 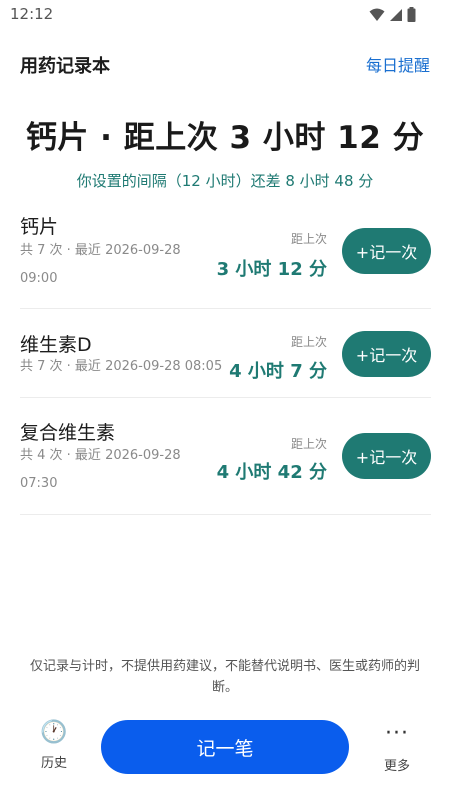 What do you see at coordinates (39, 278) in the screenshot?
I see `medication-meta-line2: 09:00` at bounding box center [39, 278].